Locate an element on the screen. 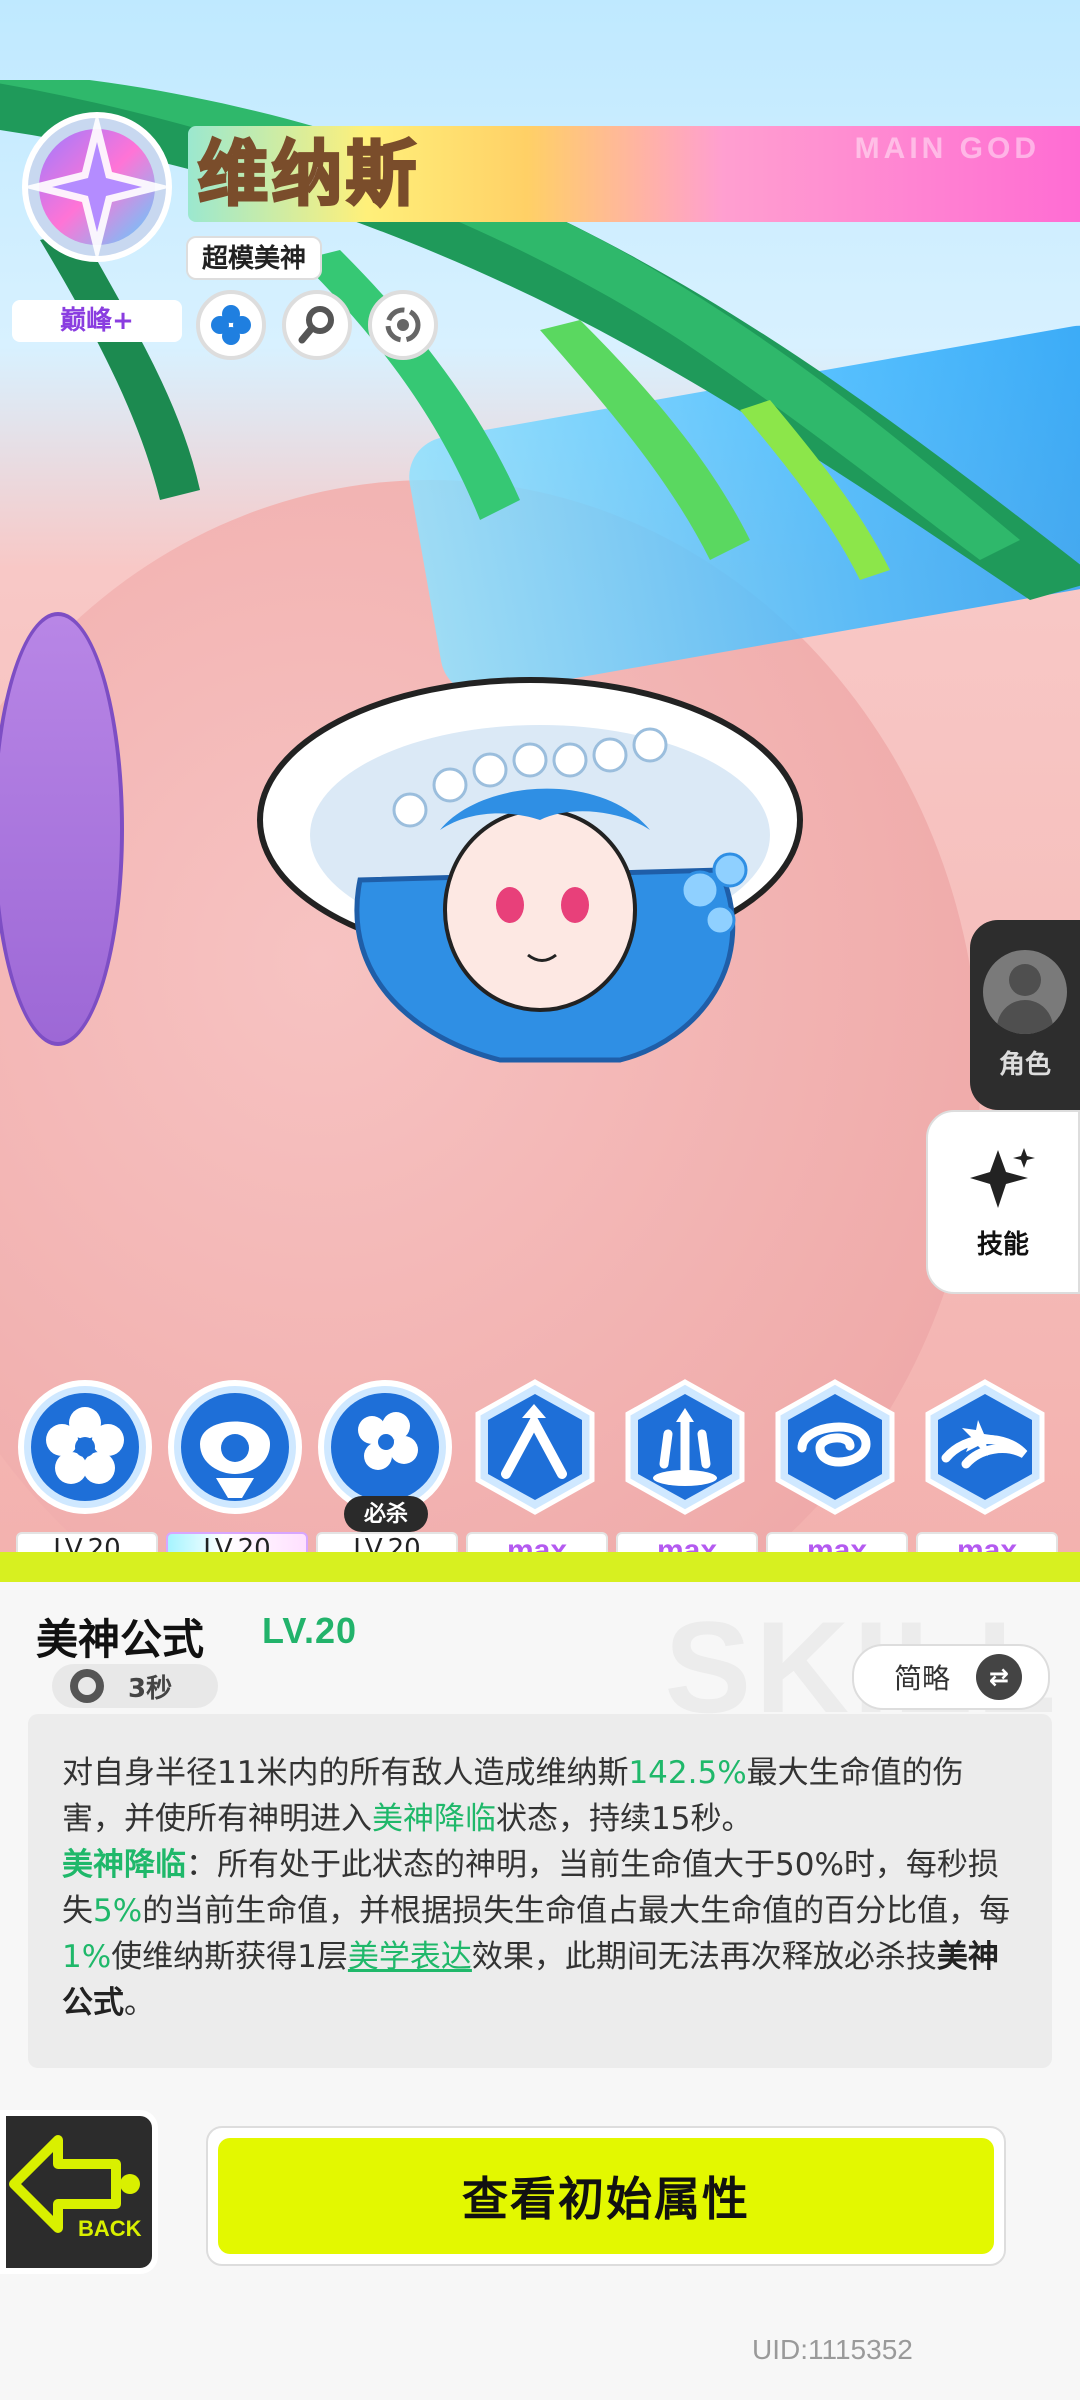 This screenshot has width=1080, height=2400. petal-icon is located at coordinates (231, 325).